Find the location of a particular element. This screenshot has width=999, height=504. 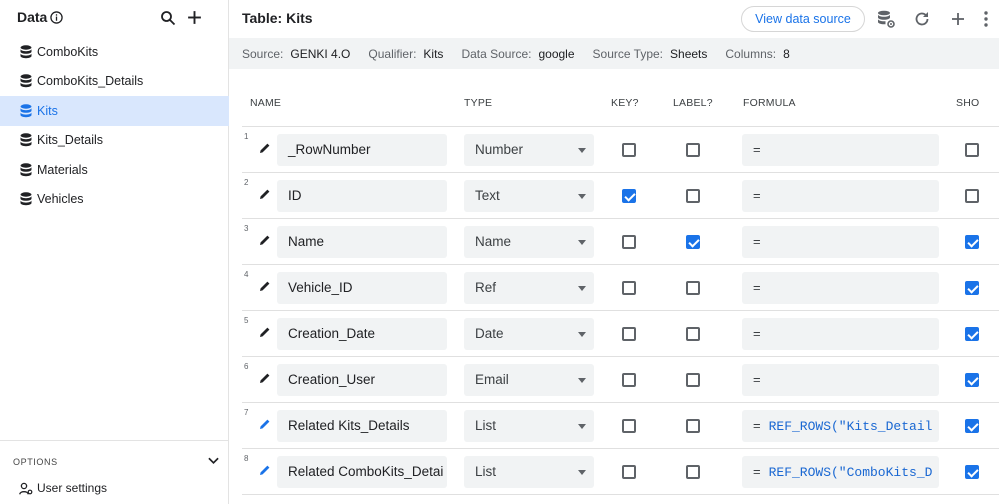

column-type-select: Text is located at coordinates (529, 196).